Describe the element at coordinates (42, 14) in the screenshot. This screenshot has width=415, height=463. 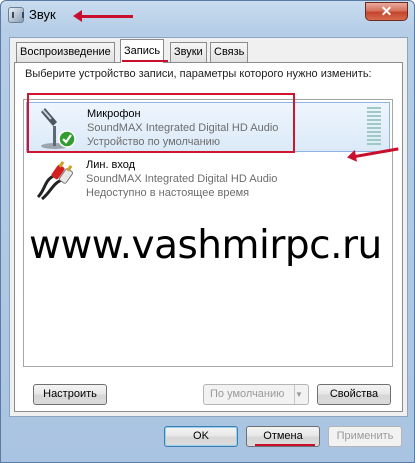
I see `window-title: Звук` at that location.